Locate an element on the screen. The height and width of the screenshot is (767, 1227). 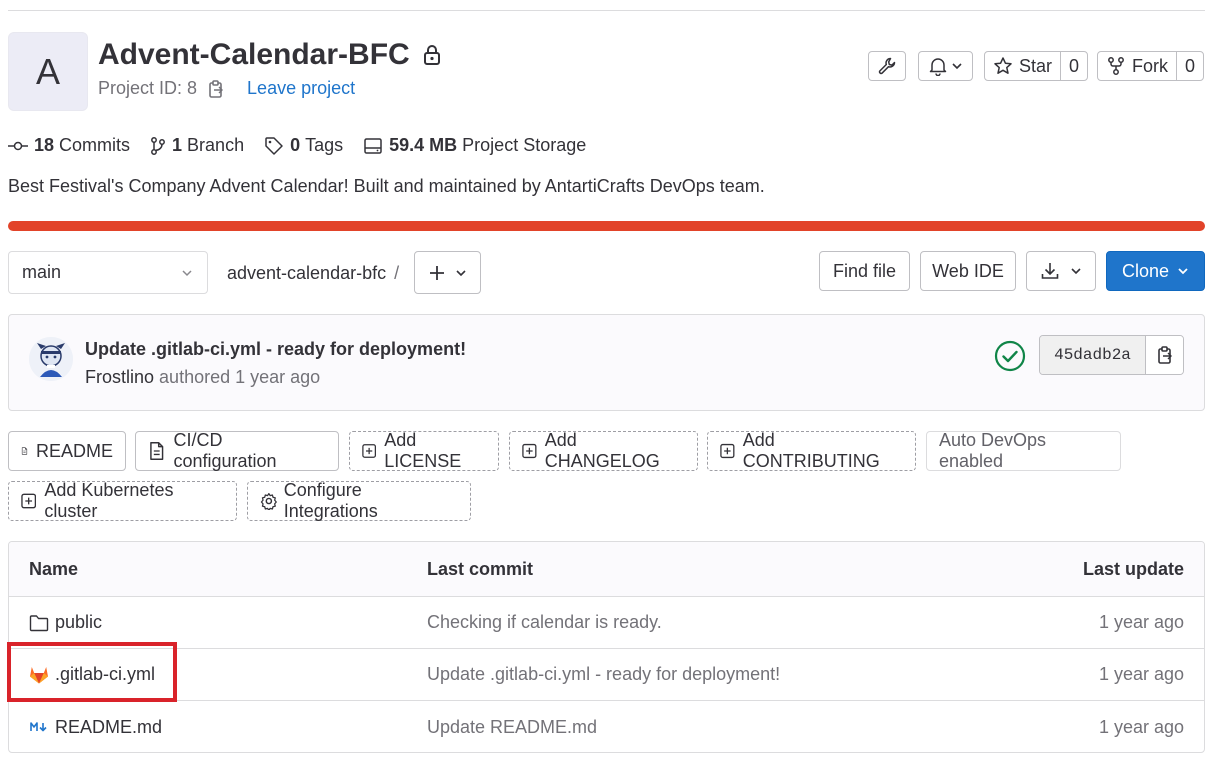
author-avatar-image is located at coordinates (51, 359).